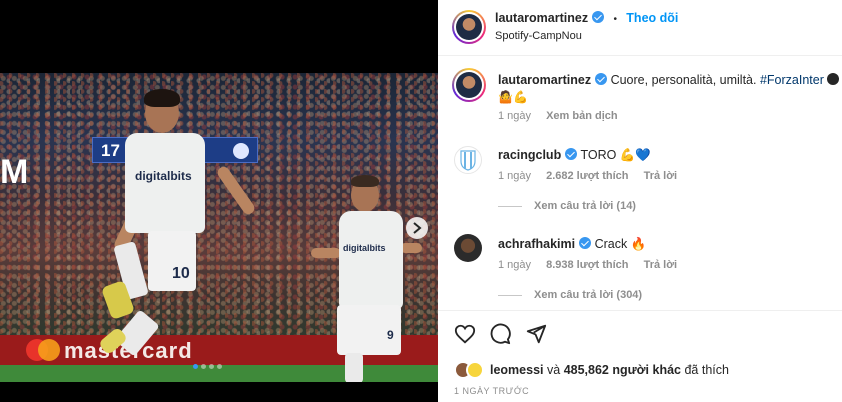 This screenshot has width=842, height=402. I want to click on liker-avatars, so click(469, 370).